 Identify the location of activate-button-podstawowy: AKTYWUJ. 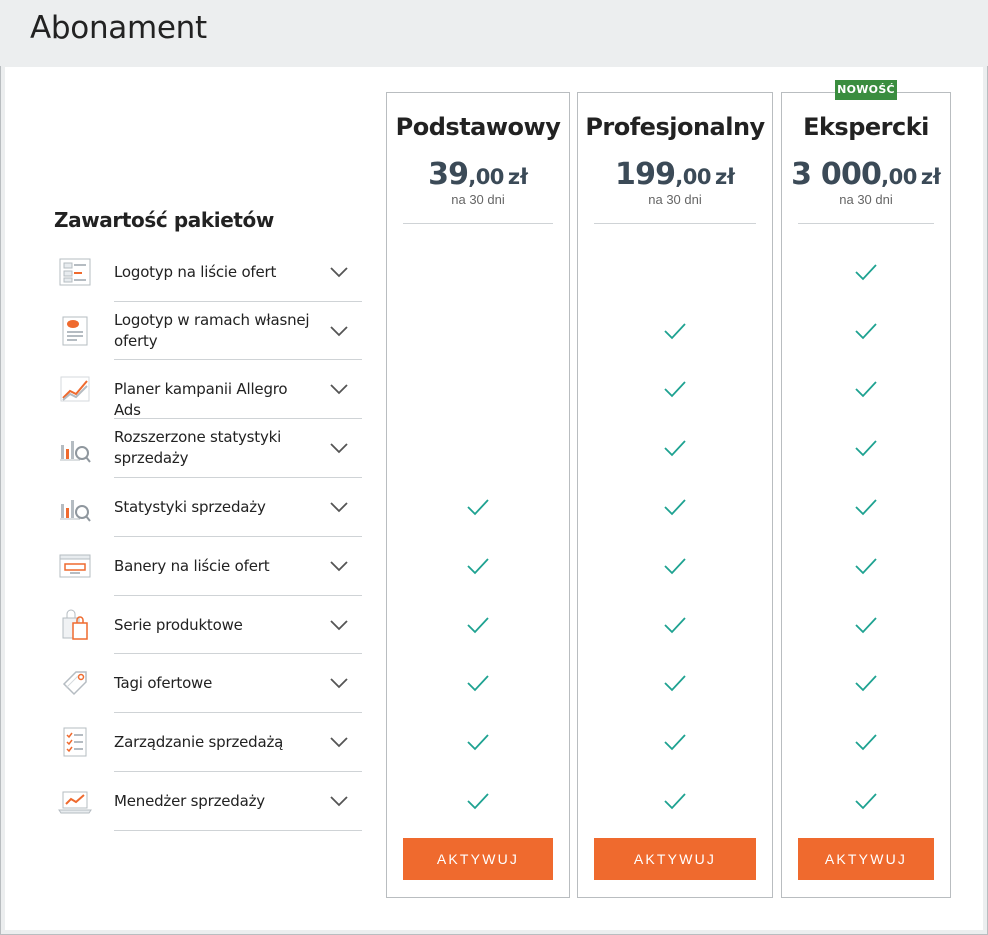
(478, 859).